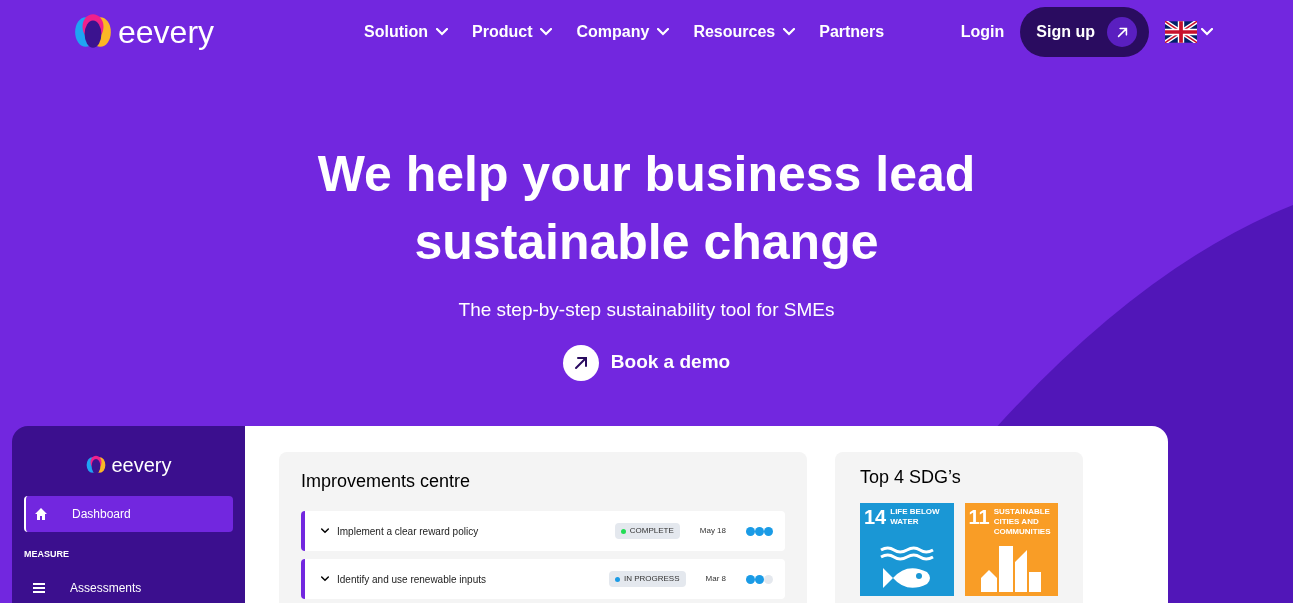 The height and width of the screenshot is (603, 1293). I want to click on flag-icon, so click(1181, 32).